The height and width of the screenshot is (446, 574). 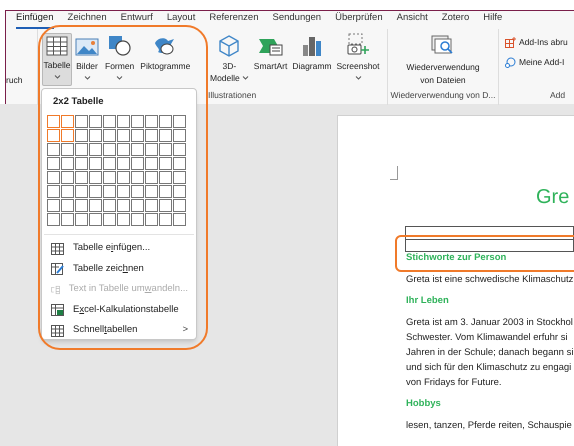 What do you see at coordinates (456, 20) in the screenshot?
I see `ribbon-tab: Zotero` at bounding box center [456, 20].